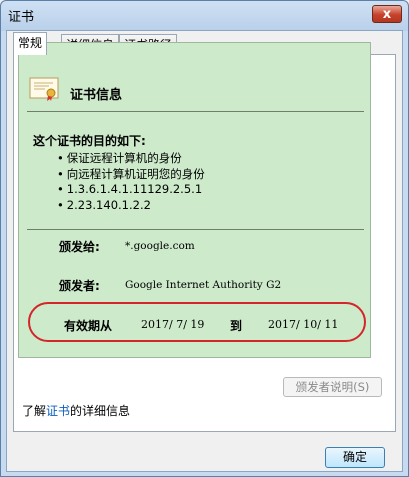 This screenshot has height=477, width=409. I want to click on certificate-heading: 证书信息, so click(96, 95).